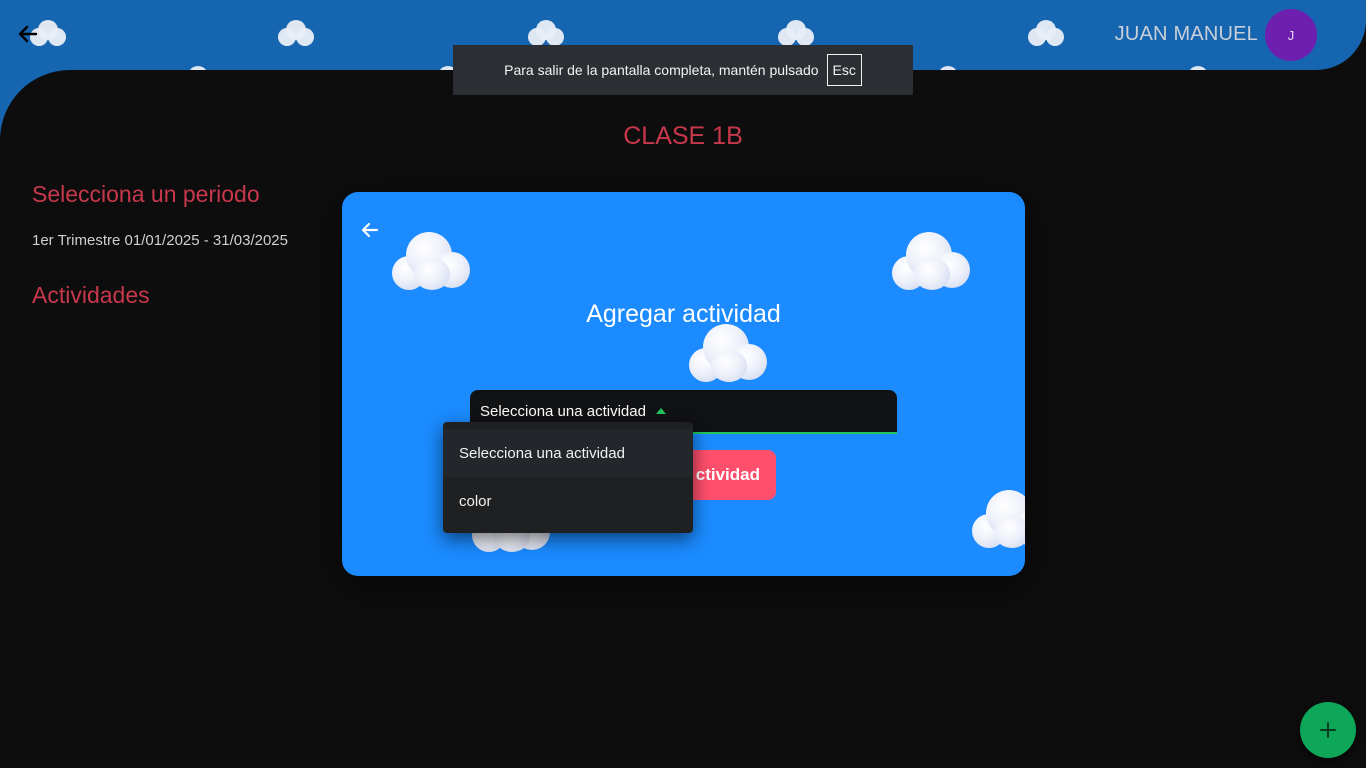  I want to click on caret-up-icon, so click(660, 411).